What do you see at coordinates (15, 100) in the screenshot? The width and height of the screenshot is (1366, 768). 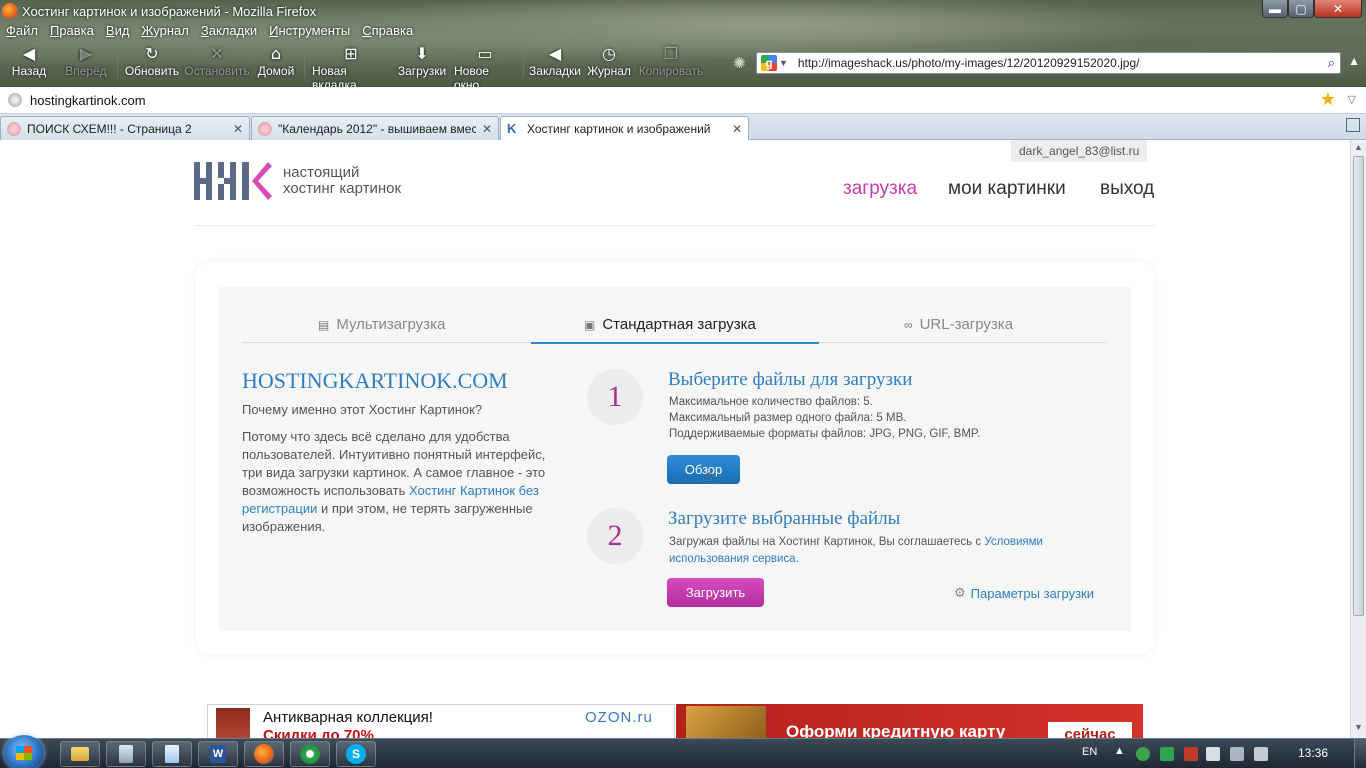 I see `site-identity-icon` at bounding box center [15, 100].